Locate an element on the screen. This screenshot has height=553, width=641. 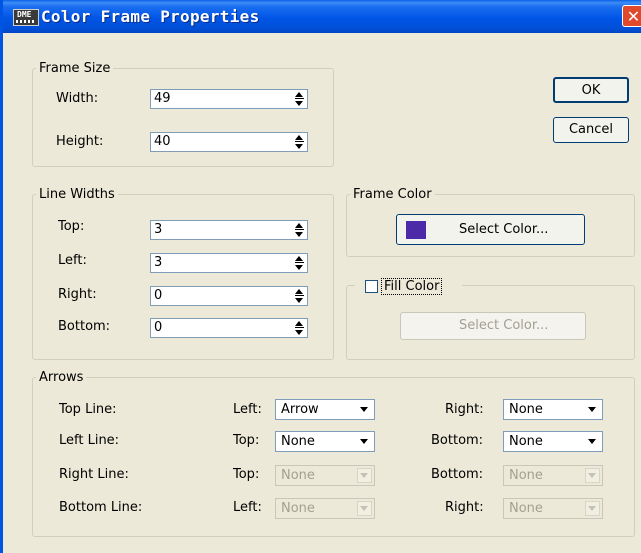
top-line-right-select: None is located at coordinates (553, 409).